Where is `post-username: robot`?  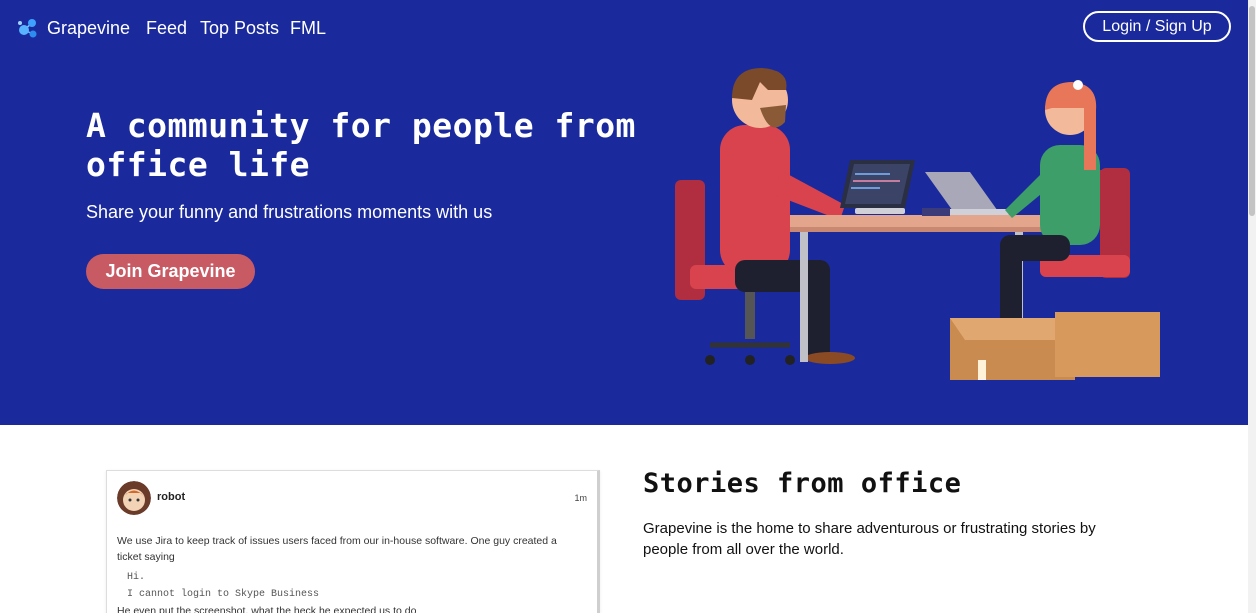 post-username: robot is located at coordinates (171, 497).